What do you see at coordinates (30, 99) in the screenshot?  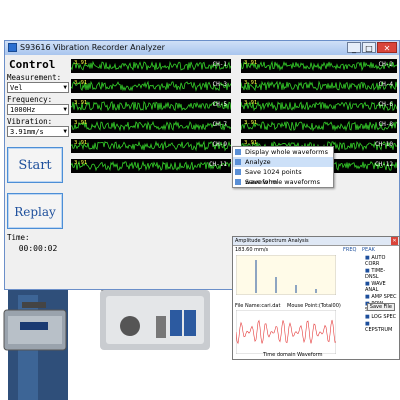 I see `frequency-label: Frequency:` at bounding box center [30, 99].